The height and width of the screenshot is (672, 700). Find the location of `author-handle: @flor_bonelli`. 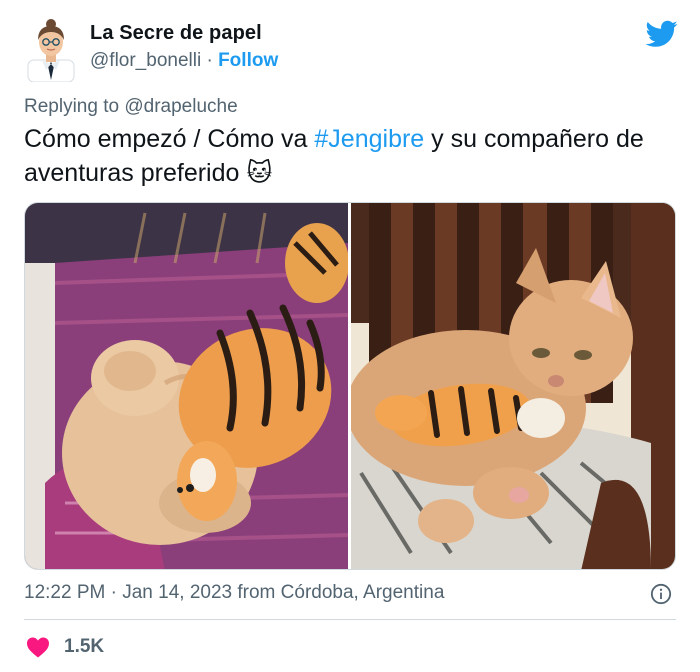

author-handle: @flor_bonelli is located at coordinates (145, 60).